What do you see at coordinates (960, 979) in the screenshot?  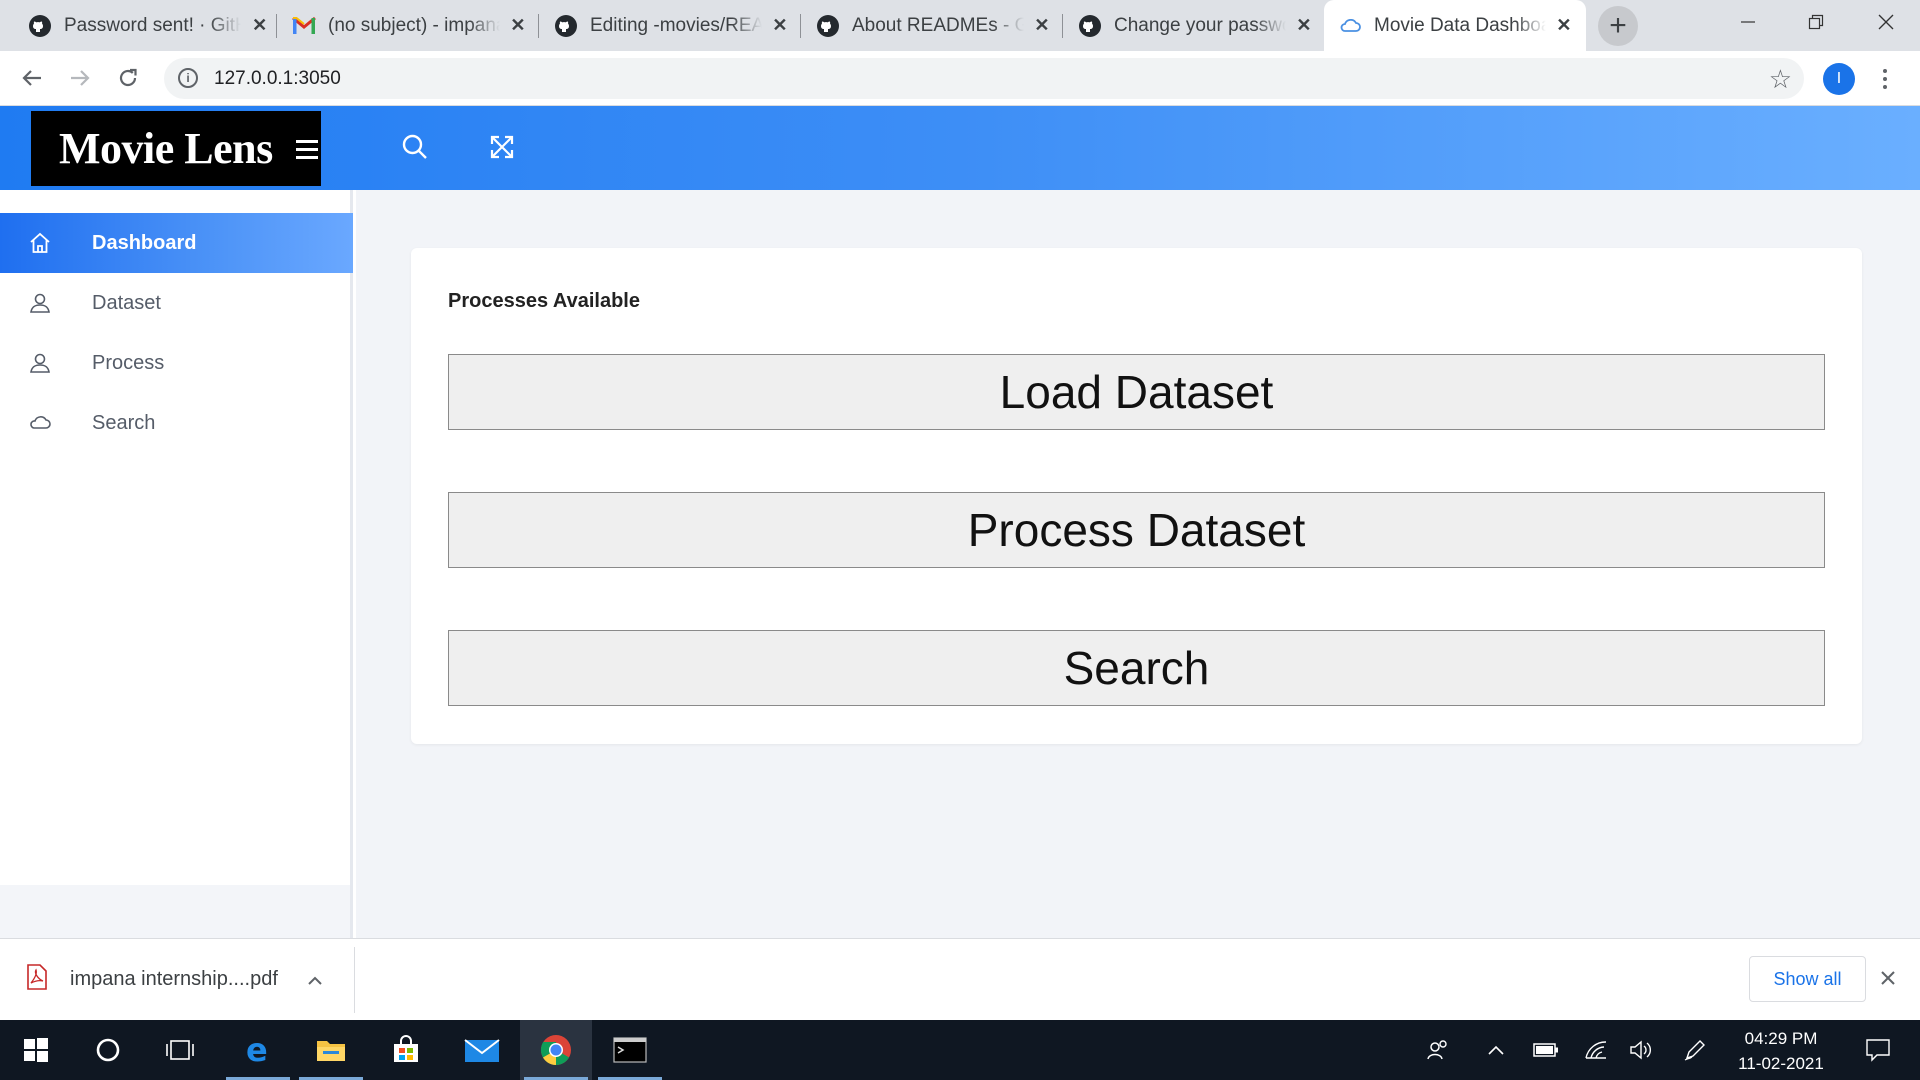 I see `download-shelf: impana internship....pdf Show all` at bounding box center [960, 979].